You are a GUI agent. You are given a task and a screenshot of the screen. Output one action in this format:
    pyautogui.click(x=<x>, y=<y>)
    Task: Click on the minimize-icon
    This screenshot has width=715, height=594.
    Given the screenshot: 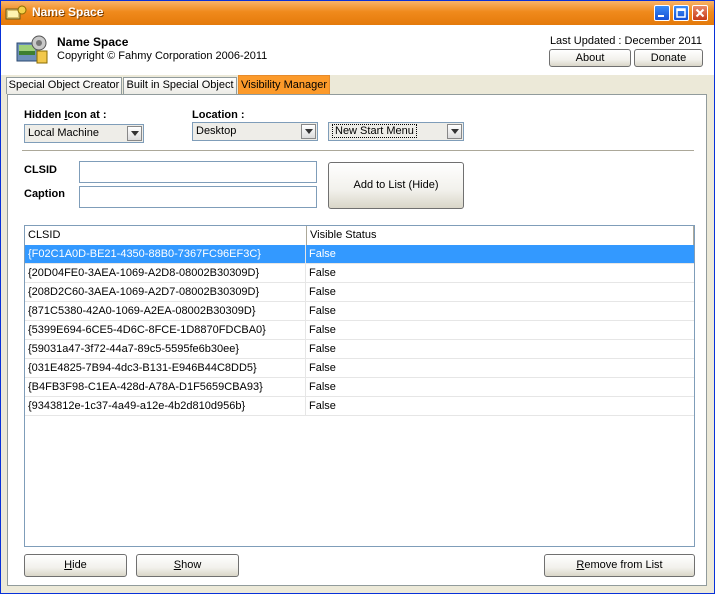 What is the action you would take?
    pyautogui.click(x=661, y=16)
    